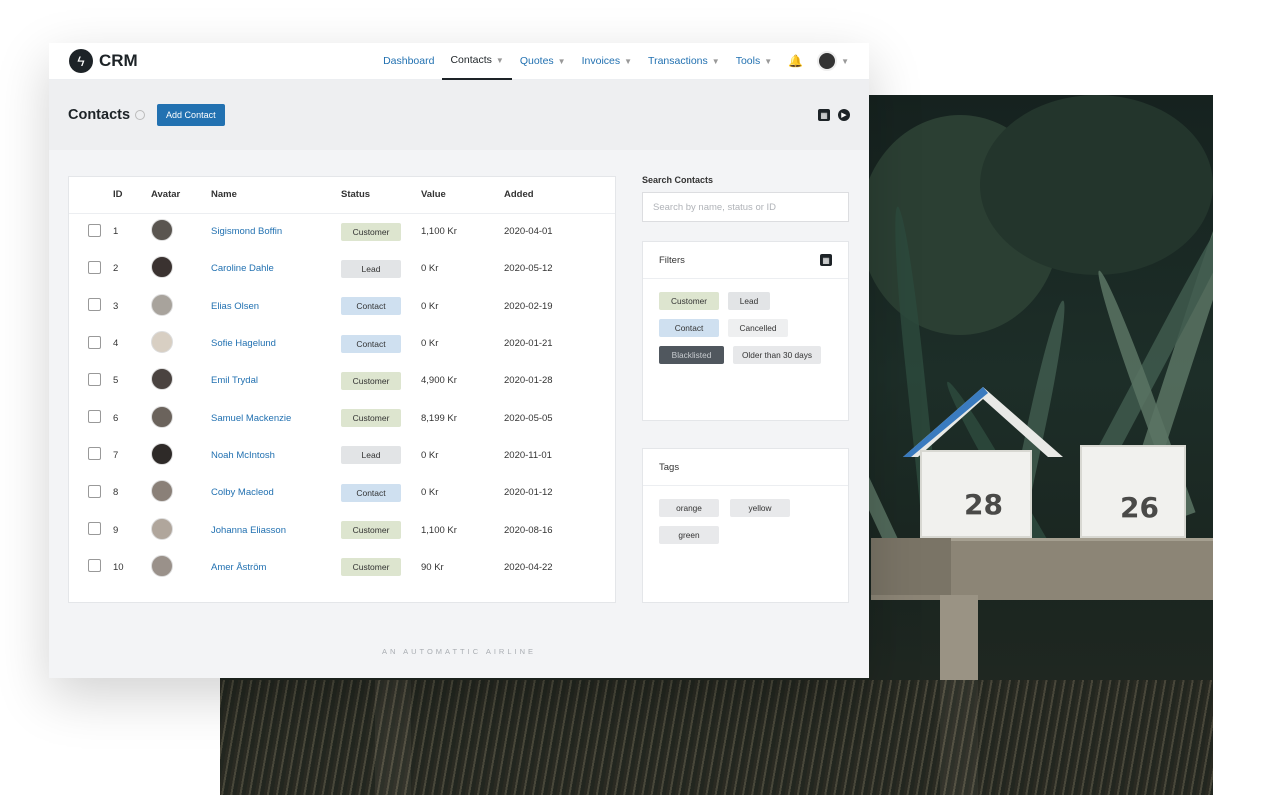  Describe the element at coordinates (132, 195) in the screenshot. I see `column-header: ID` at that location.